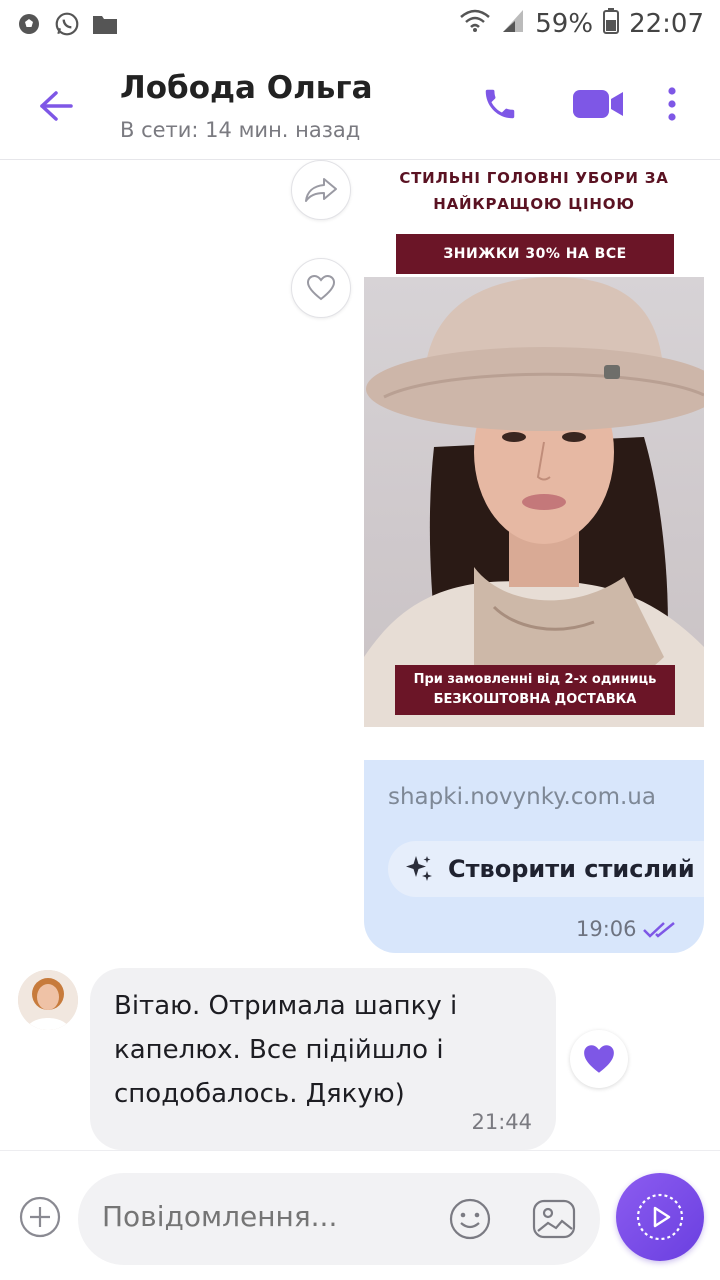 This screenshot has height=1280, width=720. I want to click on video-camera-icon, so click(598, 104).